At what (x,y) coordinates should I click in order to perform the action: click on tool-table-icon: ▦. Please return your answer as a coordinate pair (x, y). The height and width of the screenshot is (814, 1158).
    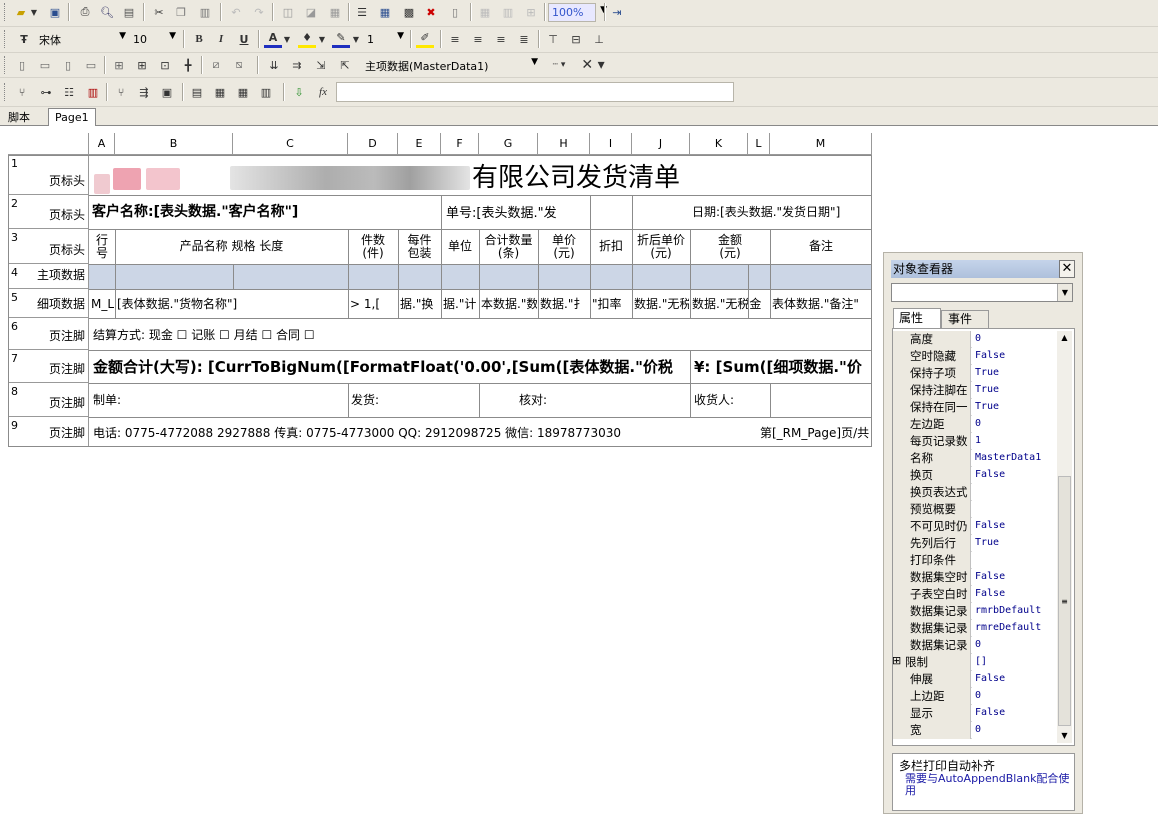
    Looking at the image, I should click on (220, 92).